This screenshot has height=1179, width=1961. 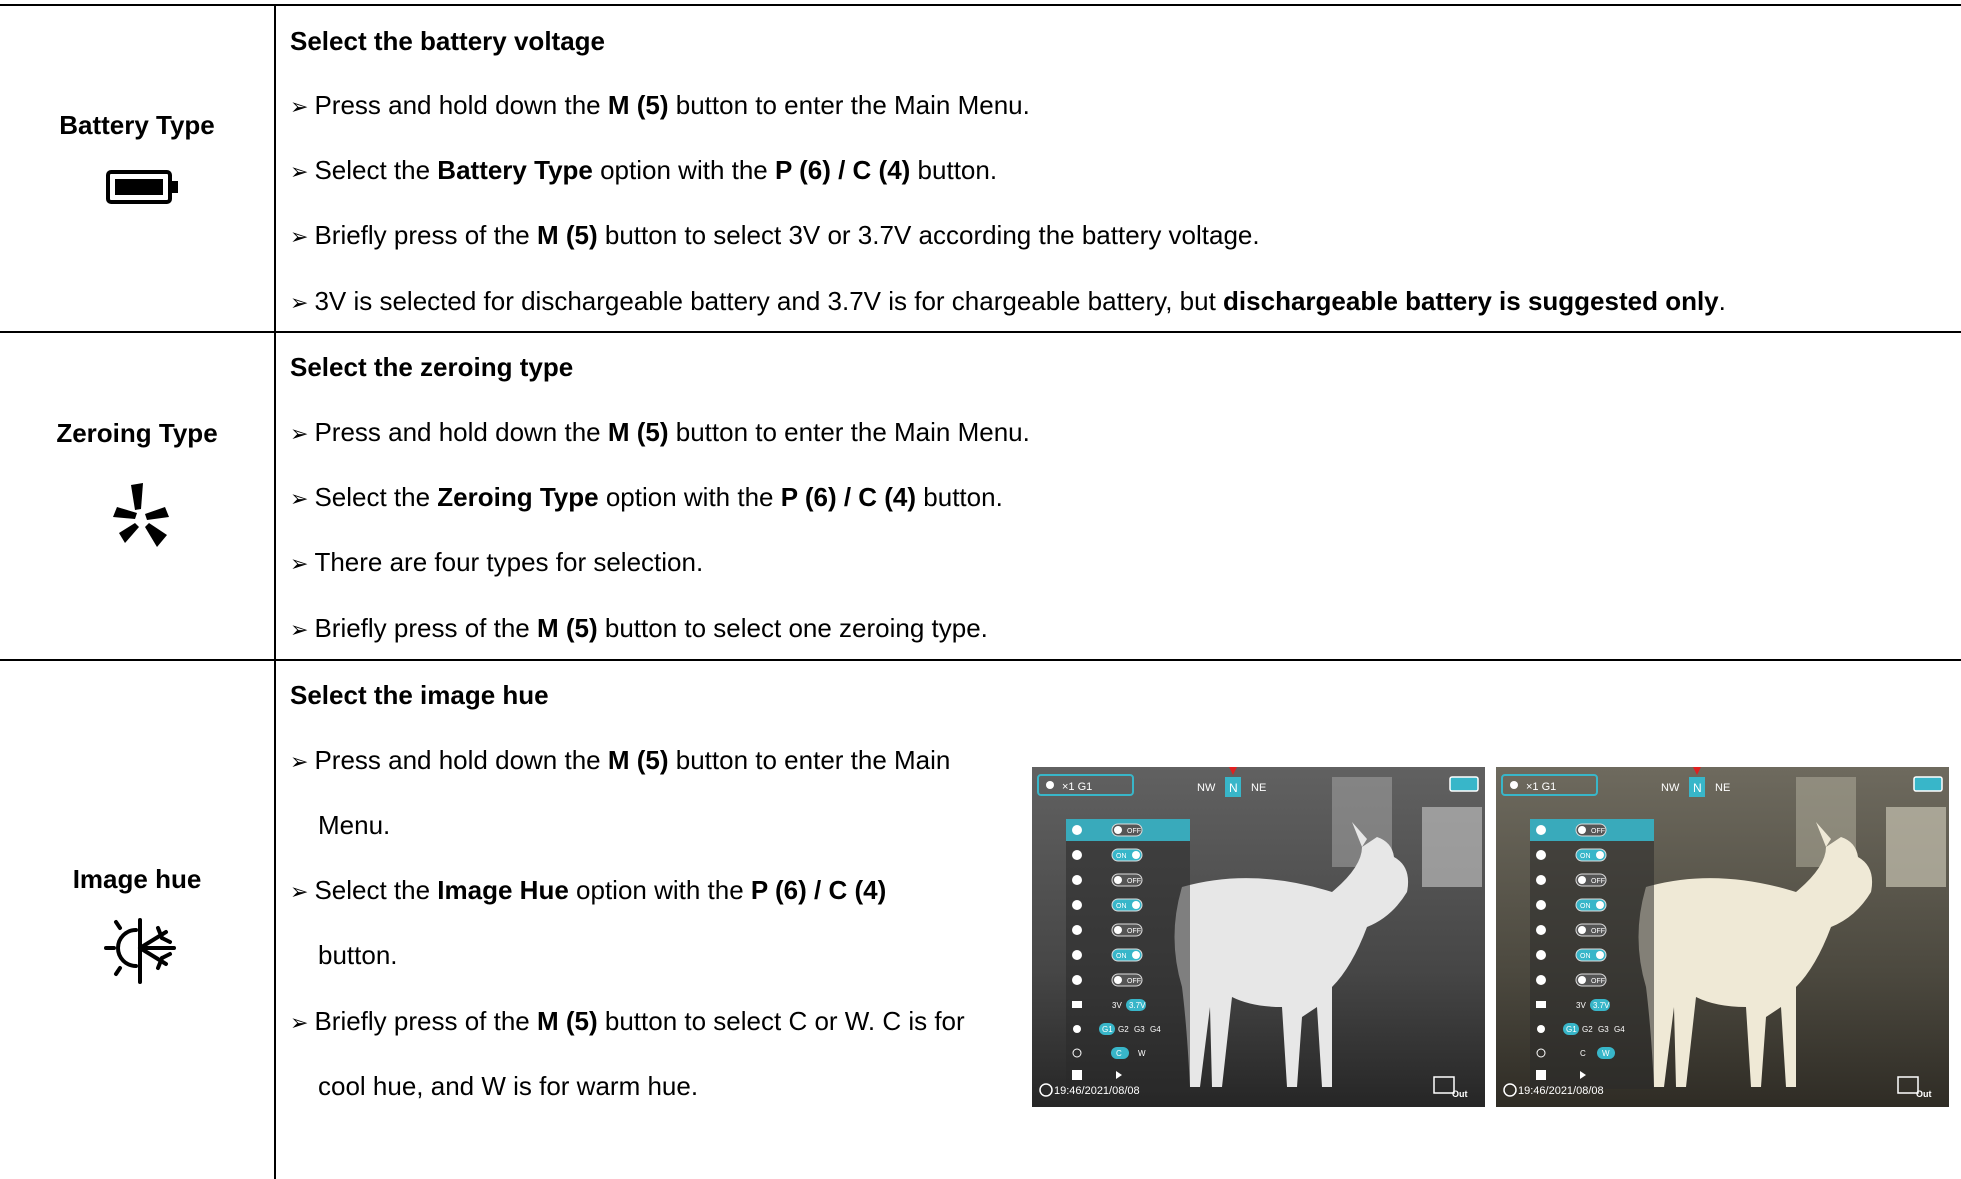 I want to click on battery-type-label-cell: Battery Type, so click(x=137, y=125).